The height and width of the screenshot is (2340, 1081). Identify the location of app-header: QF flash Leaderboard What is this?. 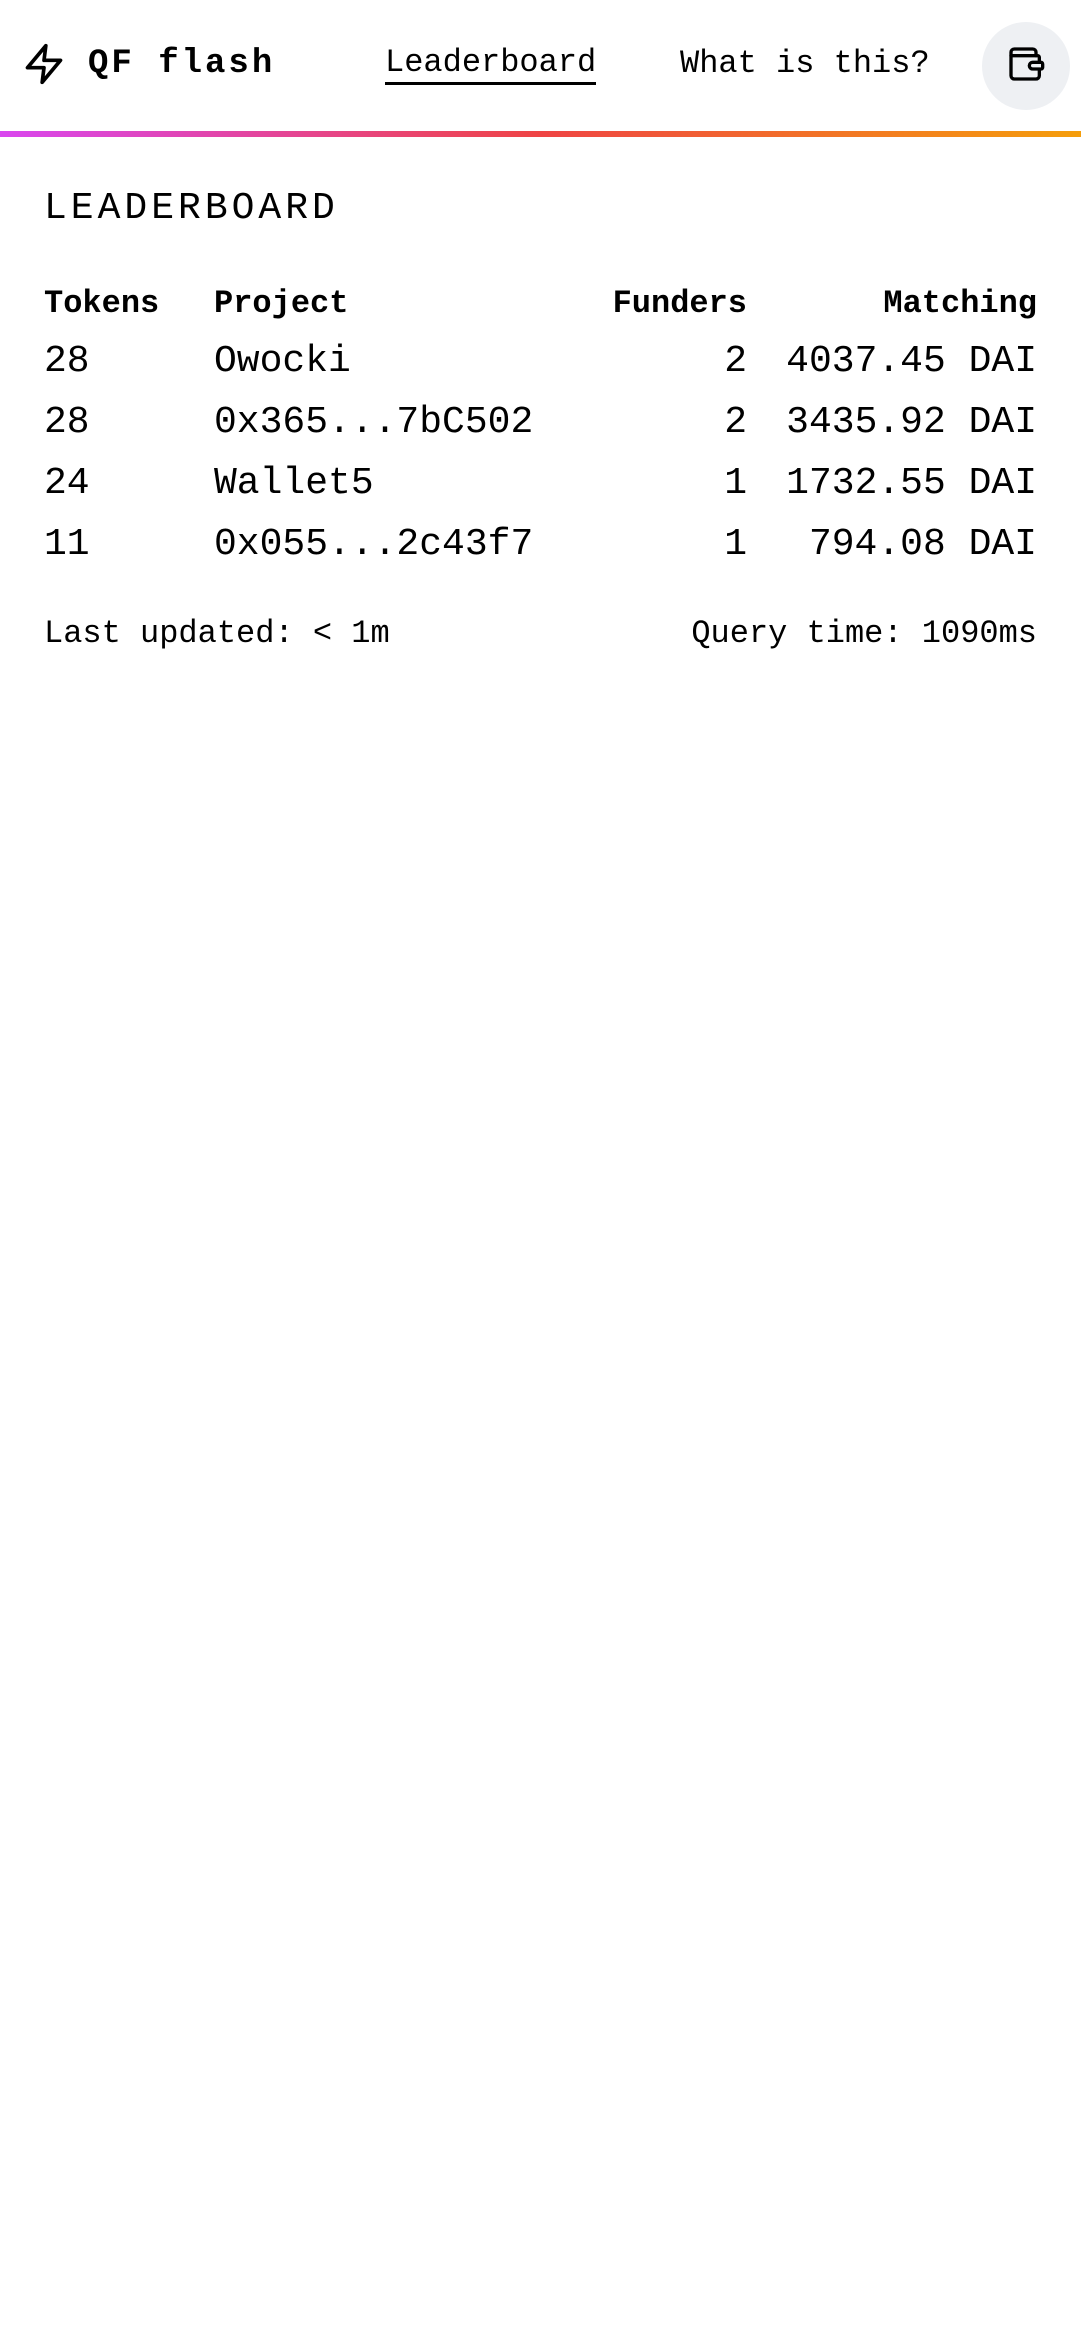
(540, 68).